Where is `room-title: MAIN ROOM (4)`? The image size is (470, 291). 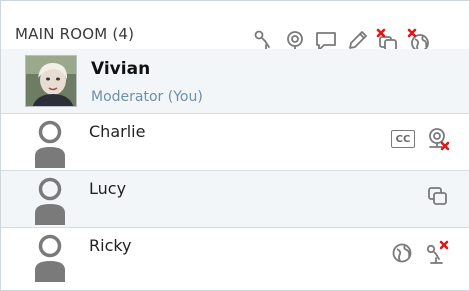 room-title: MAIN ROOM (4) is located at coordinates (75, 34).